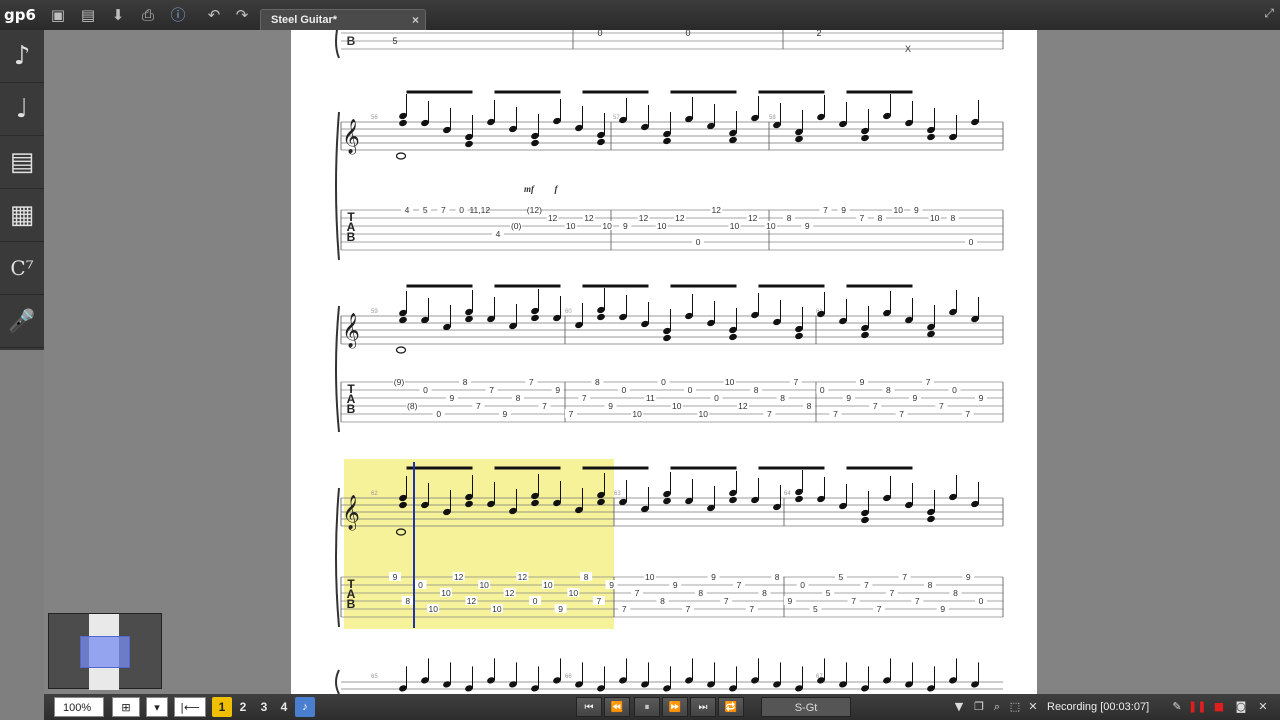  Describe the element at coordinates (148, 15) in the screenshot. I see `print-icon: ⎙` at that location.